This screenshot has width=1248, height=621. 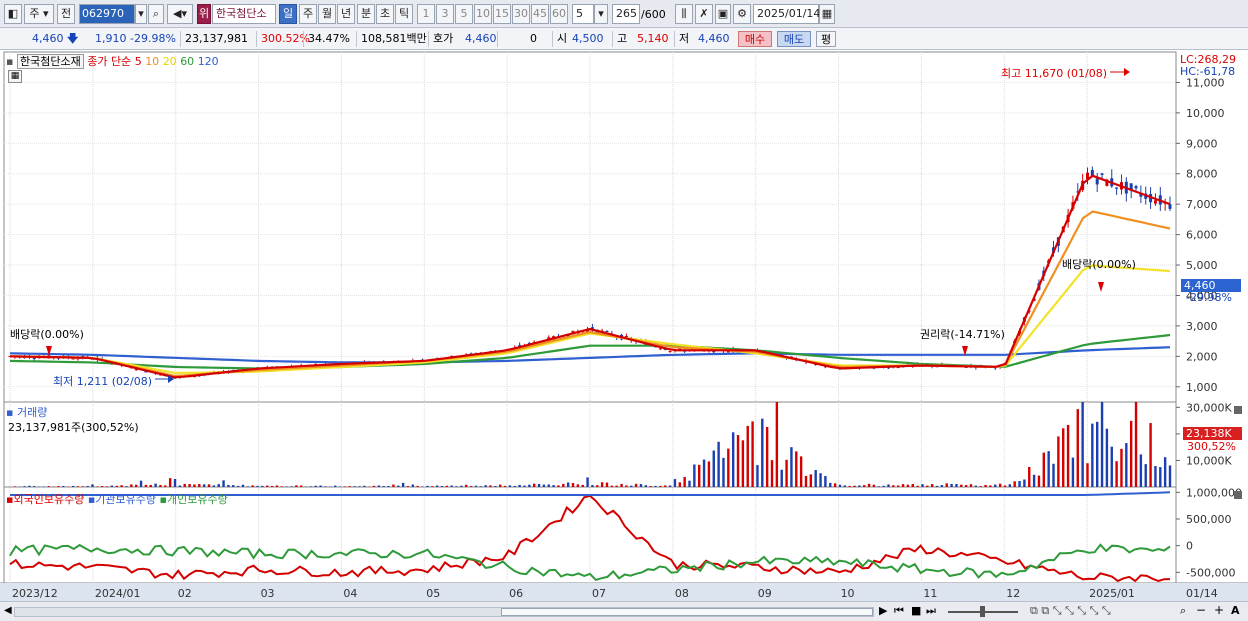 I want to click on interval-minute: 분, so click(x=366, y=14).